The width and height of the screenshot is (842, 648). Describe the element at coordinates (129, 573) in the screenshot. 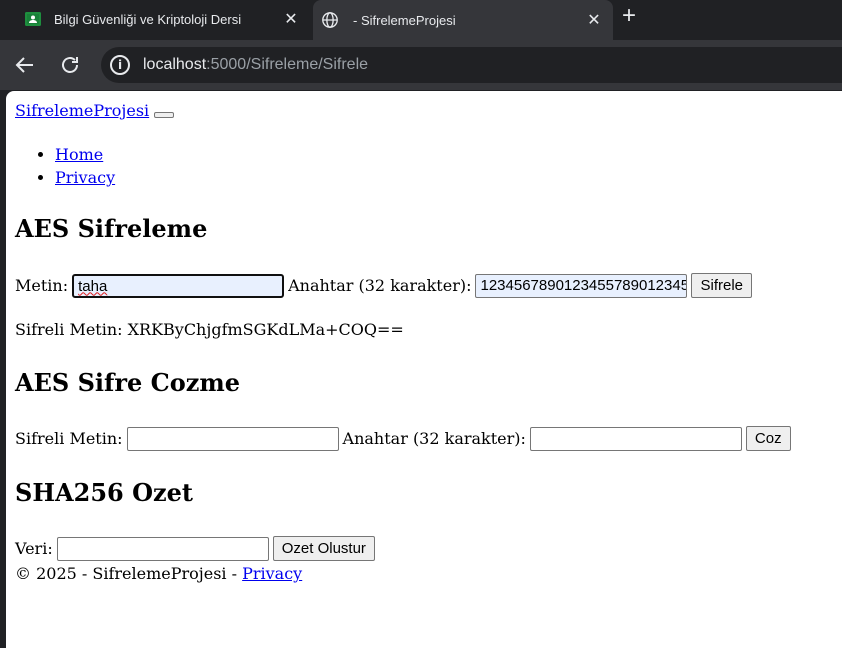

I see `footer-text: © 2025 - SifrelemeProjesi -` at that location.